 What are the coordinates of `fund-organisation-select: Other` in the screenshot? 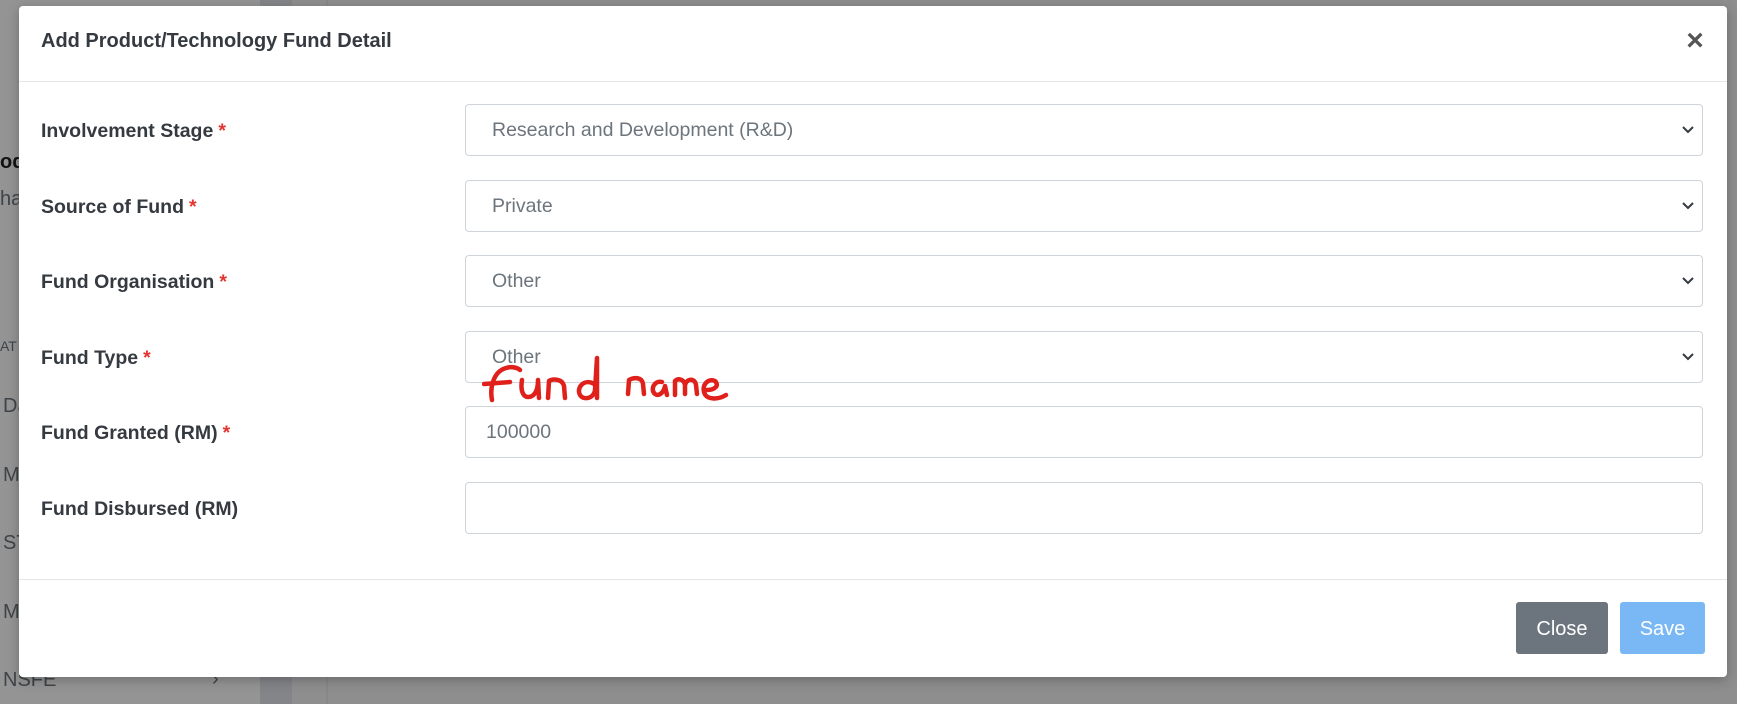 It's located at (1084, 281).